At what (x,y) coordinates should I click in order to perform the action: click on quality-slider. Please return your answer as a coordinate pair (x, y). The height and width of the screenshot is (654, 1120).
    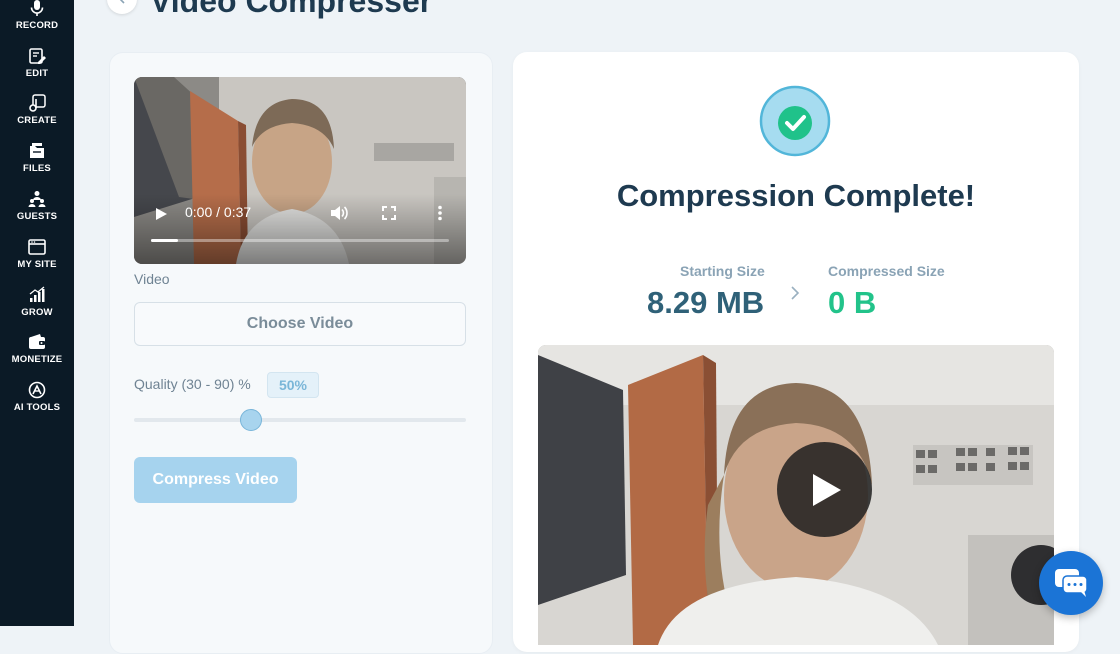
    Looking at the image, I should click on (300, 420).